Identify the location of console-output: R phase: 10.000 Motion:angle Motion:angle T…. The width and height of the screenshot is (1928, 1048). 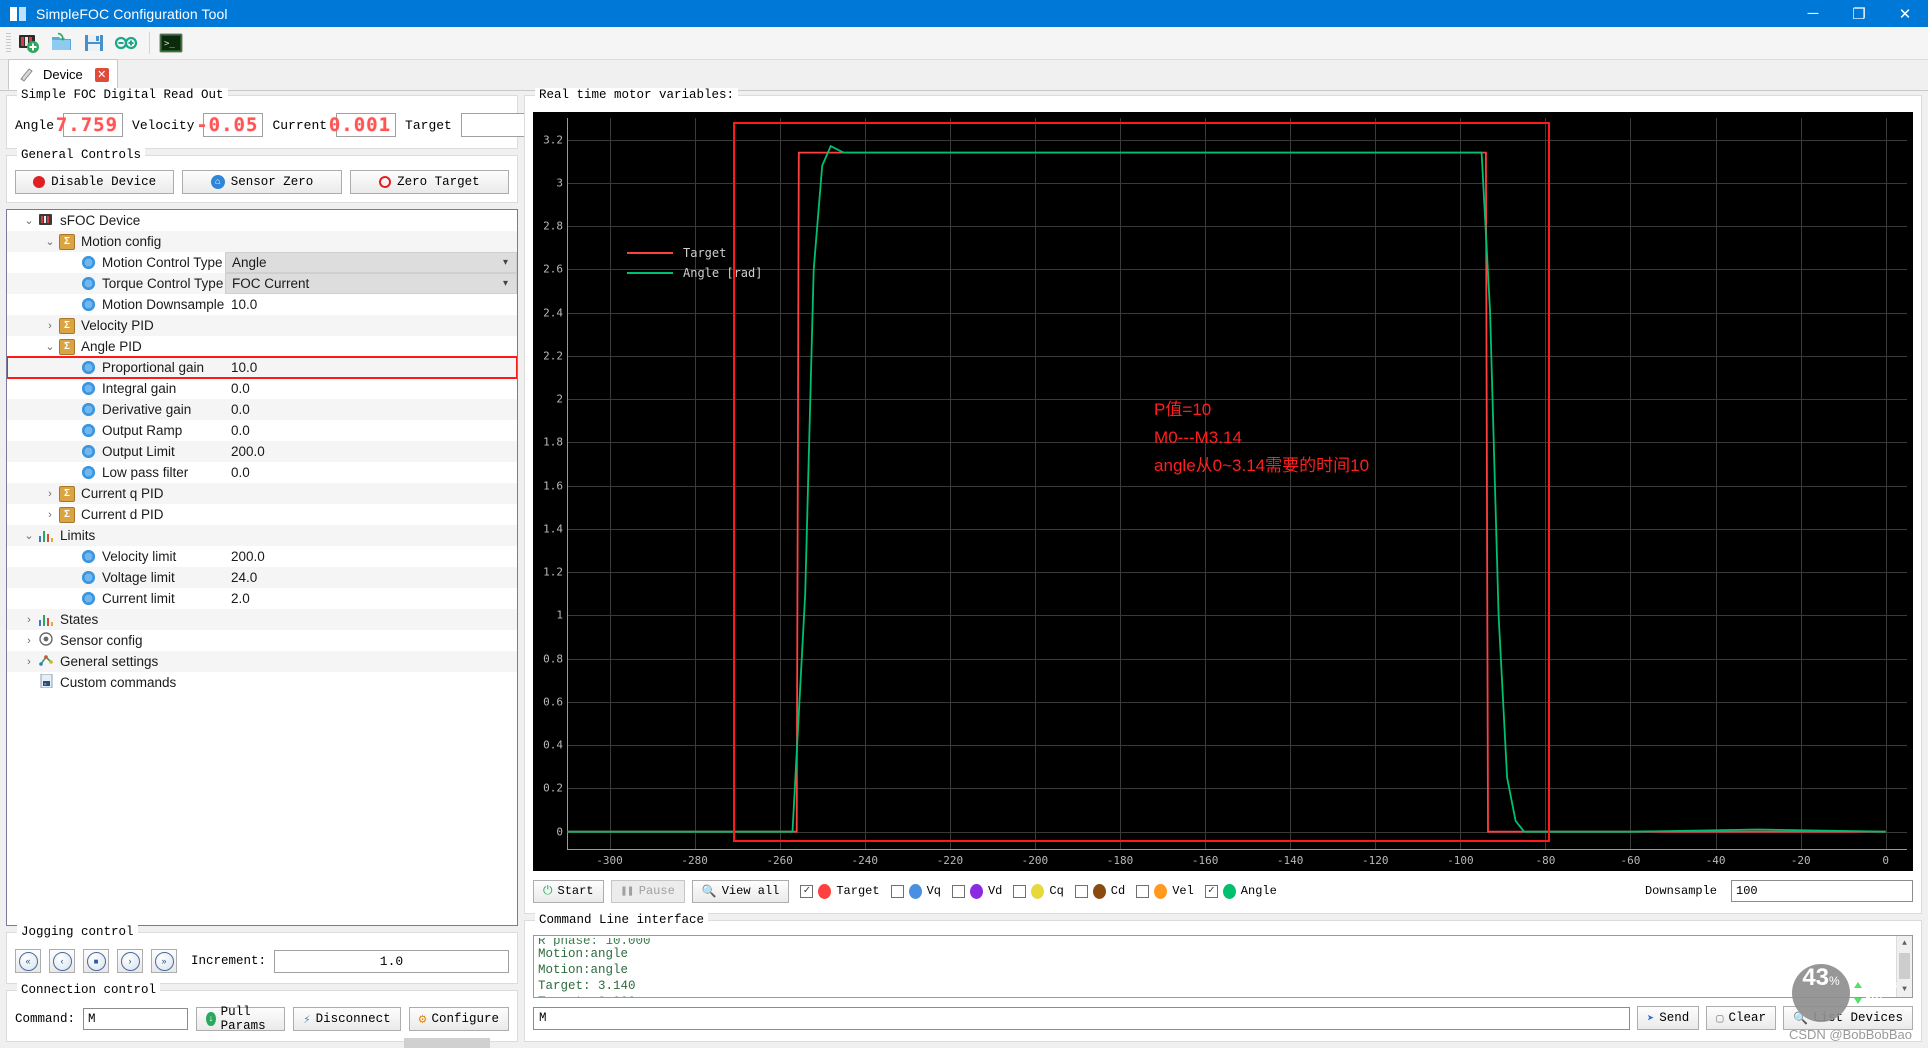
(1223, 966).